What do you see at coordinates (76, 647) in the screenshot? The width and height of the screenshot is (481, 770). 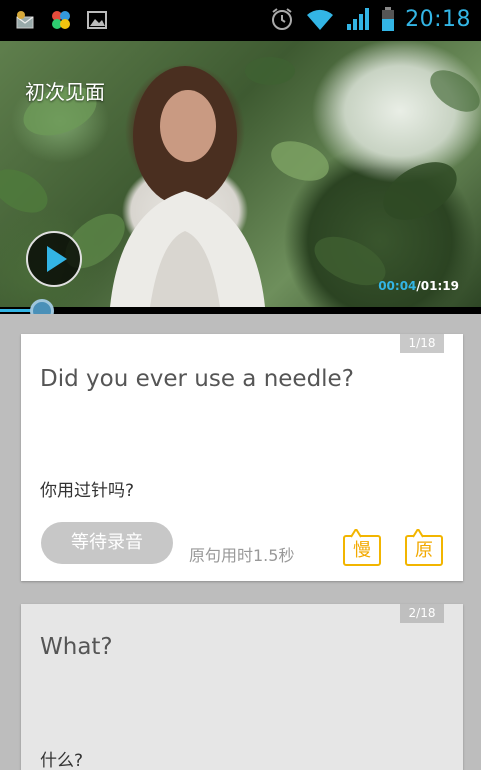 I see `english-sentence: What?` at bounding box center [76, 647].